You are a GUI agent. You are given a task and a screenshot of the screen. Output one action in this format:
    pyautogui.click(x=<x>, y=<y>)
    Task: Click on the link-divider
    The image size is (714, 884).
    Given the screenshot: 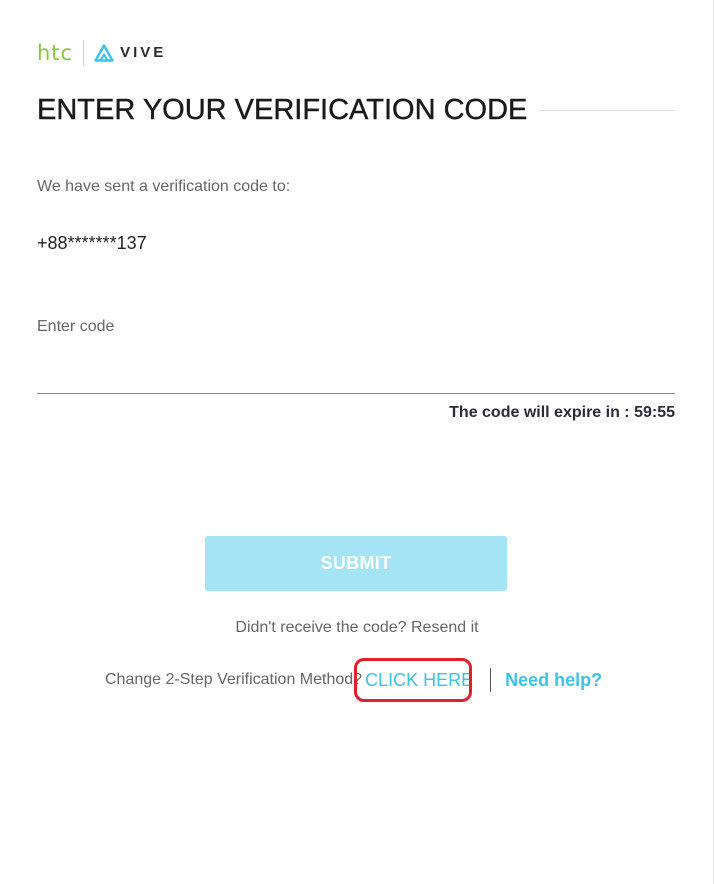 What is the action you would take?
    pyautogui.click(x=491, y=680)
    